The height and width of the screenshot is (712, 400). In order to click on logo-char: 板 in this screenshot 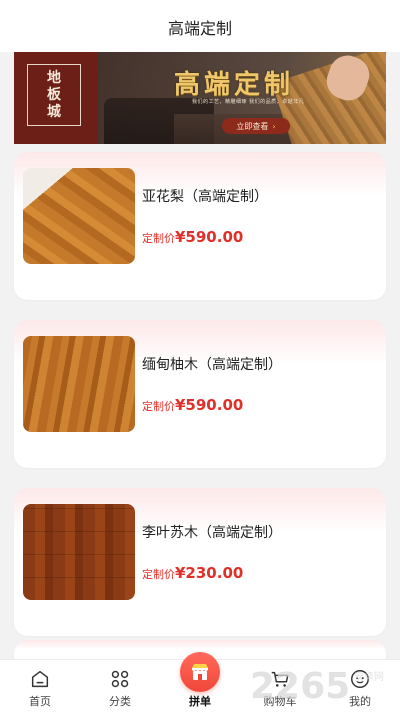, I will do `click(54, 94)`.